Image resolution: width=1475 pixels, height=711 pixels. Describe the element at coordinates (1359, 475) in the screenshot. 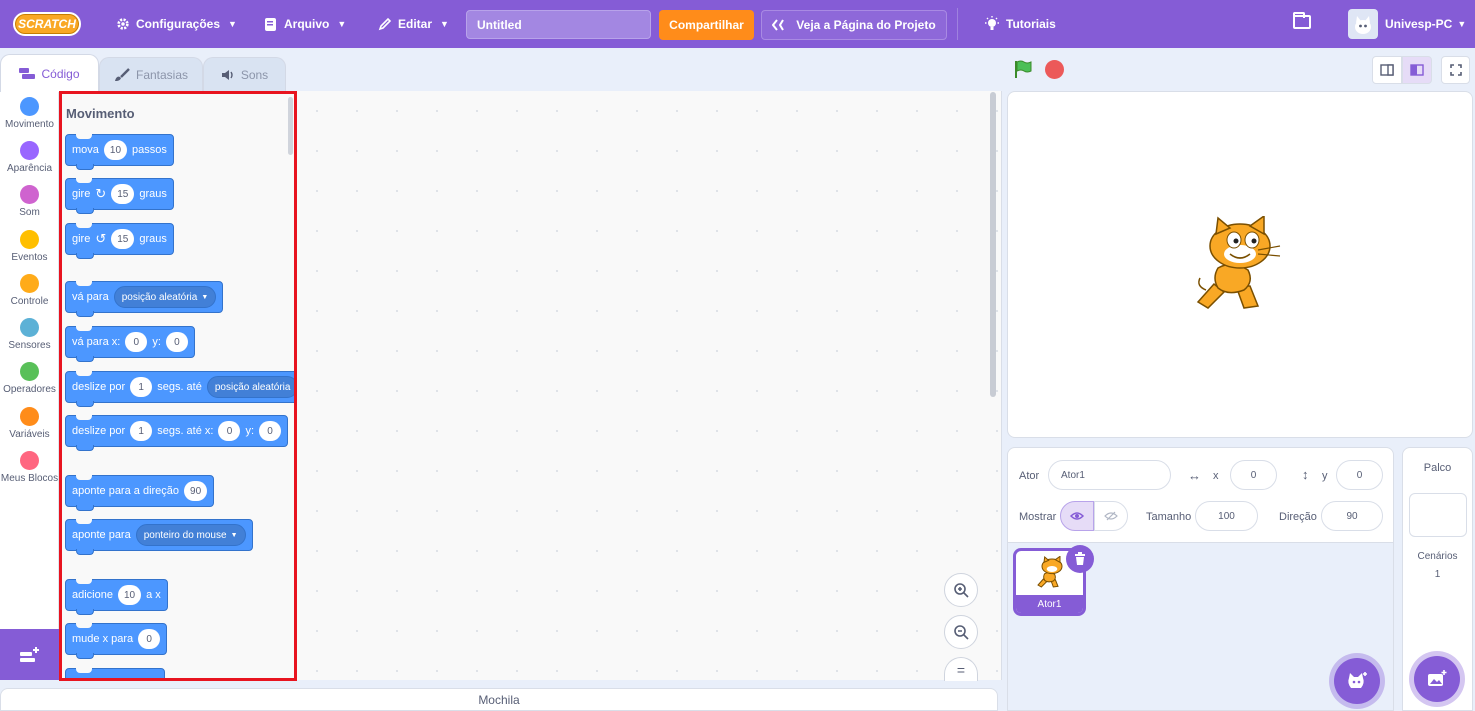

I see `y-position-input: 0` at that location.